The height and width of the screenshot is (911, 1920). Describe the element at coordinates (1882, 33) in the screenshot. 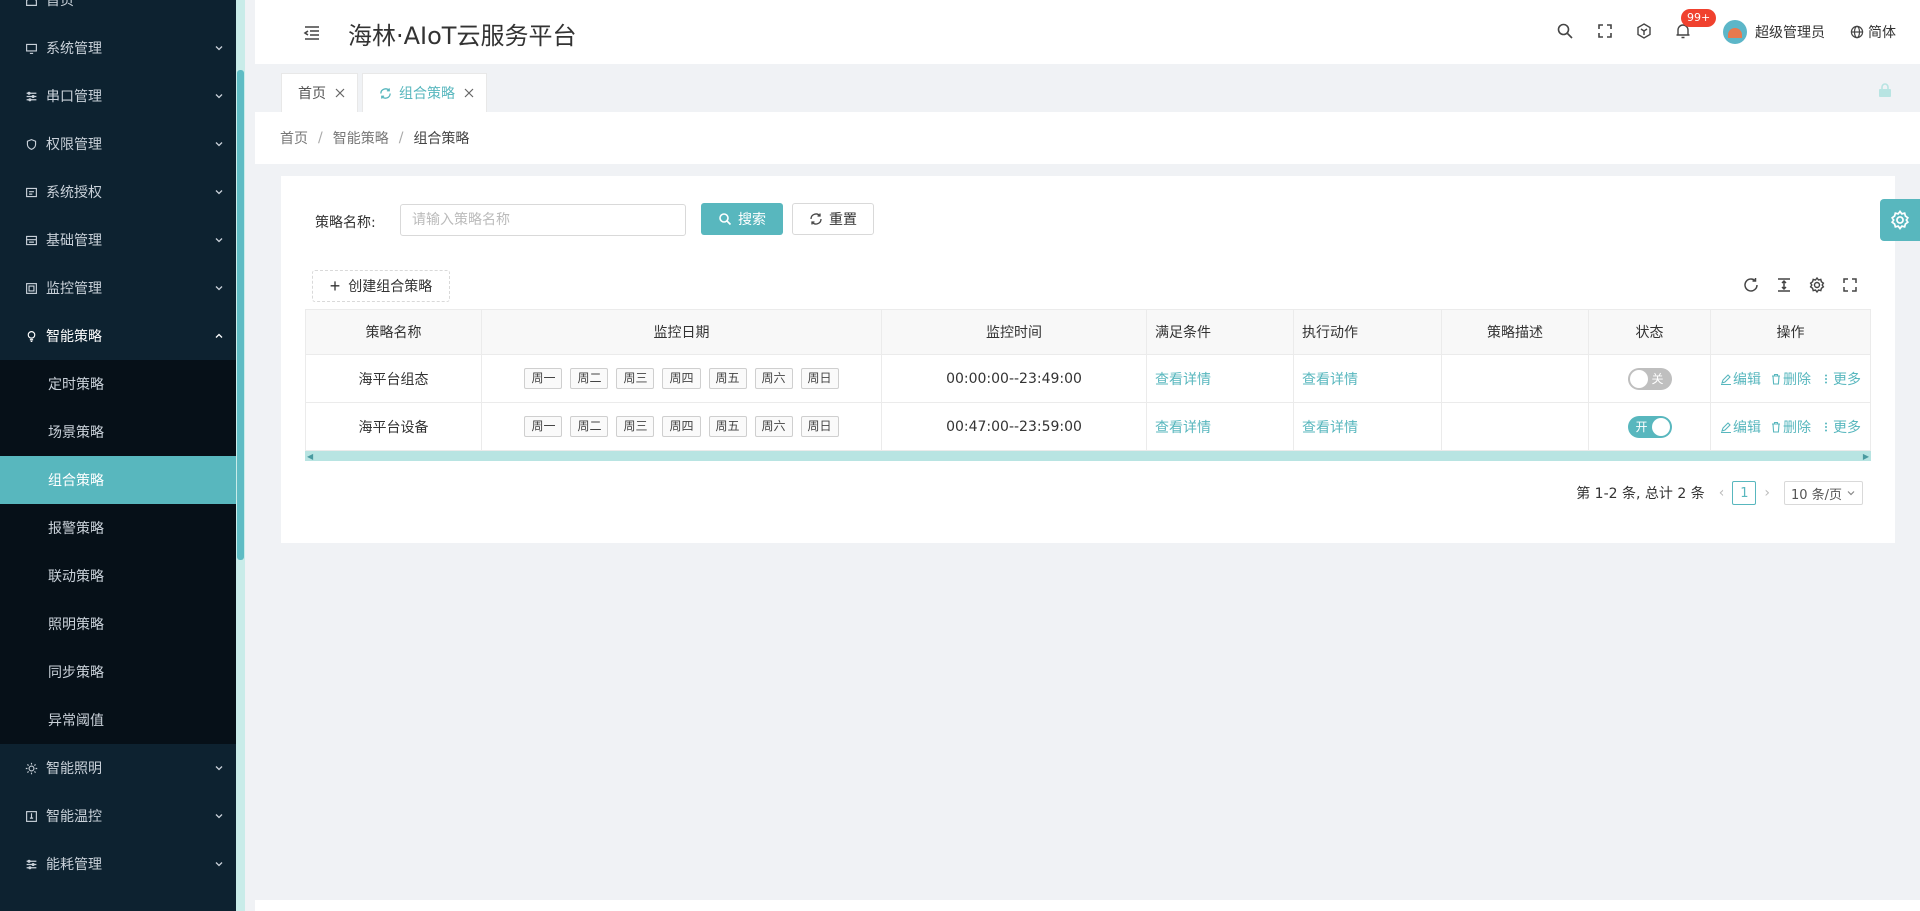

I see `language-label: 简体` at that location.